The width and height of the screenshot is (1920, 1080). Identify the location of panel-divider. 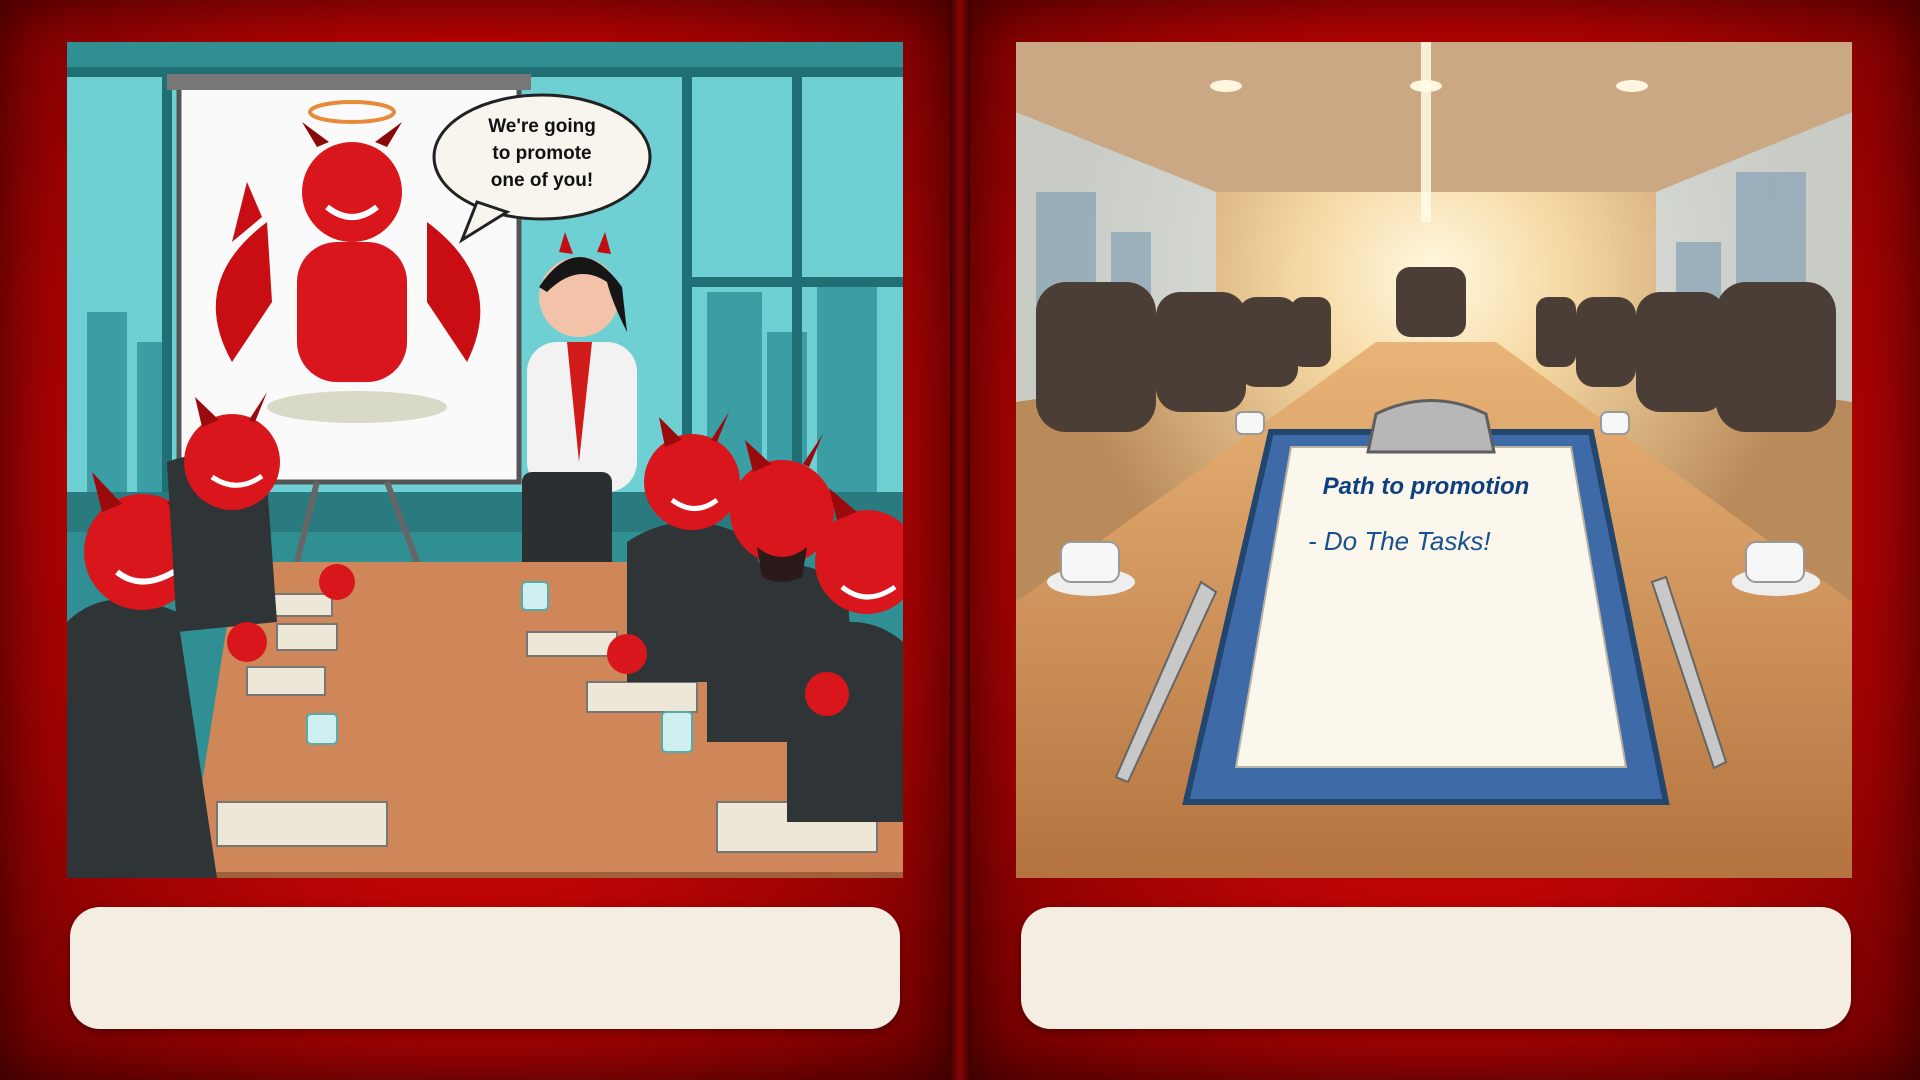
(960, 540).